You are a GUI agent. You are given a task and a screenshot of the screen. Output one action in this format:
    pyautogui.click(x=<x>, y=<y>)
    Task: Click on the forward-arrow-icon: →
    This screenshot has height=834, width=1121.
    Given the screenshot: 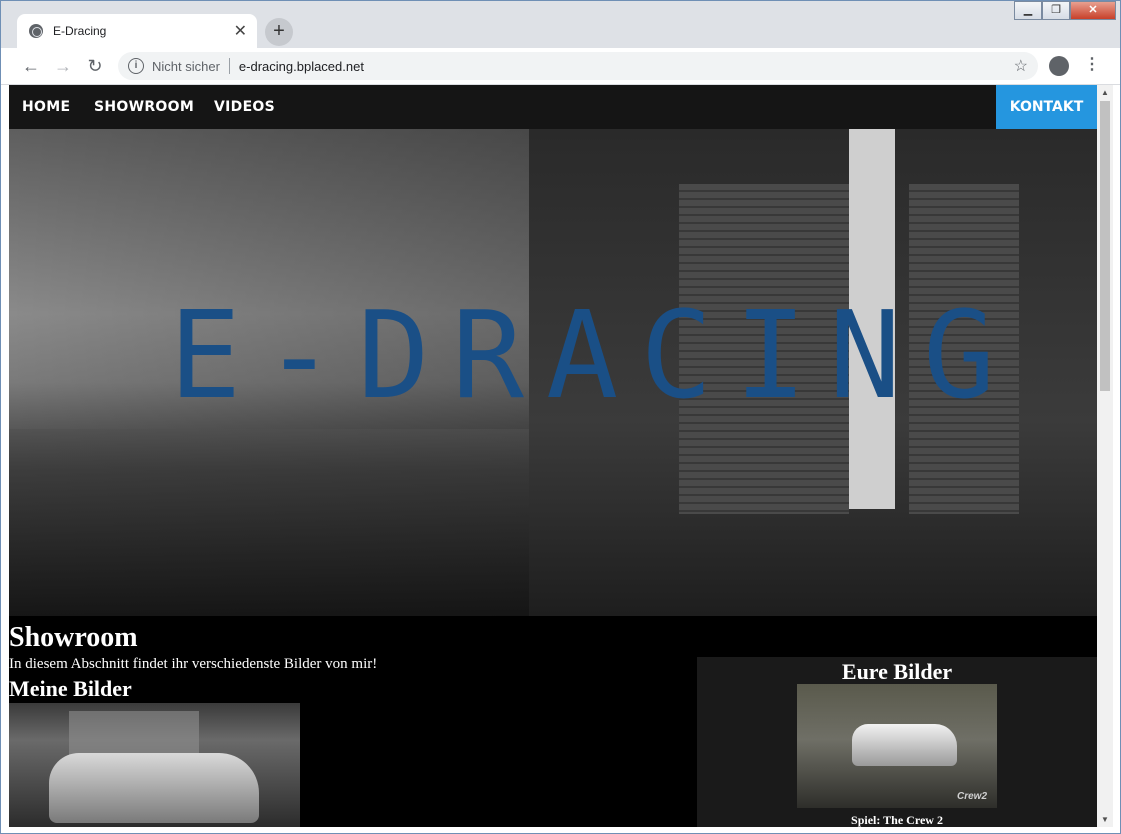 What is the action you would take?
    pyautogui.click(x=63, y=66)
    